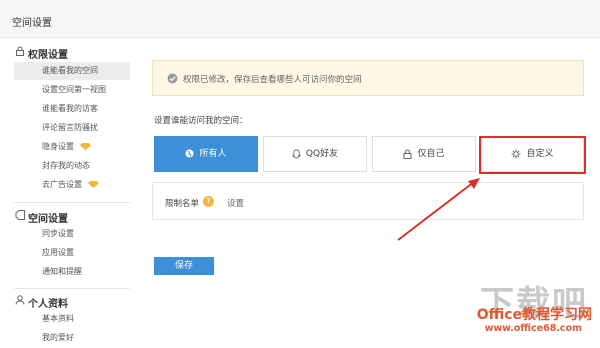  What do you see at coordinates (182, 204) in the screenshot?
I see `restrict-list-label: 限制名单` at bounding box center [182, 204].